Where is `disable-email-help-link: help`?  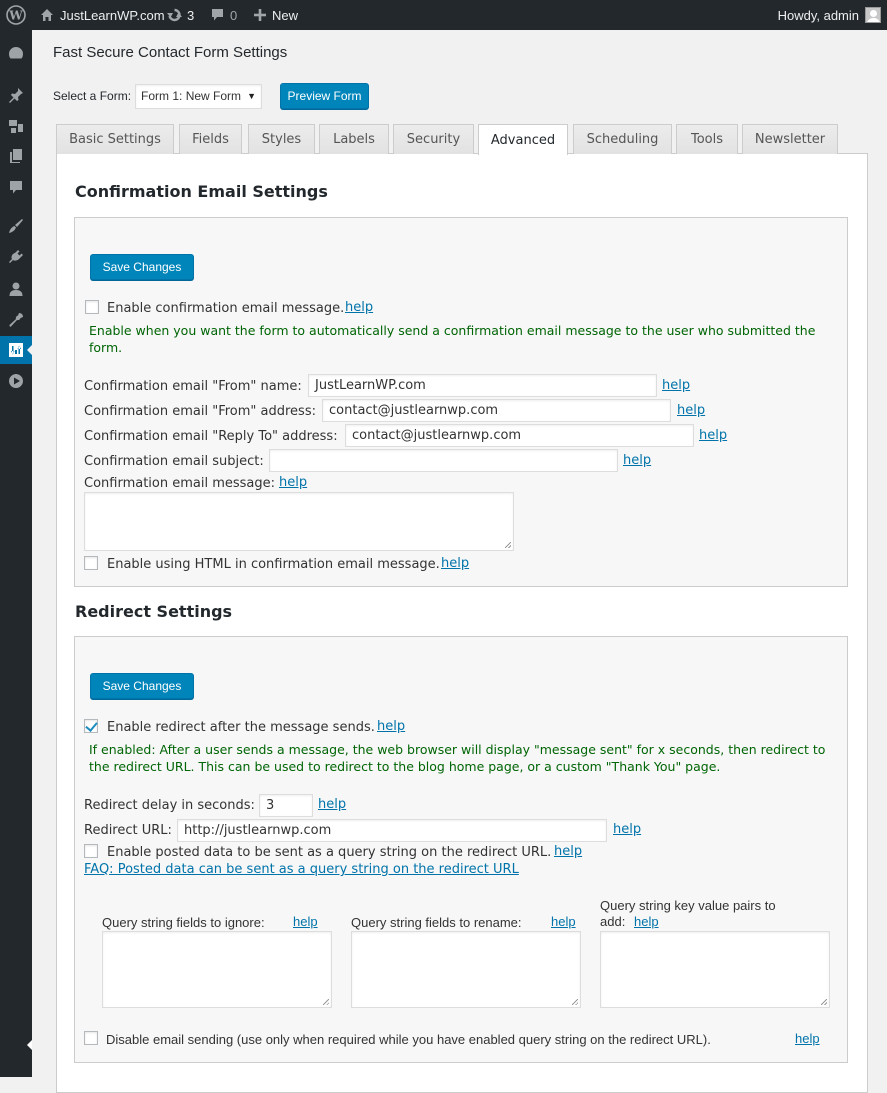
disable-email-help-link: help is located at coordinates (807, 1038).